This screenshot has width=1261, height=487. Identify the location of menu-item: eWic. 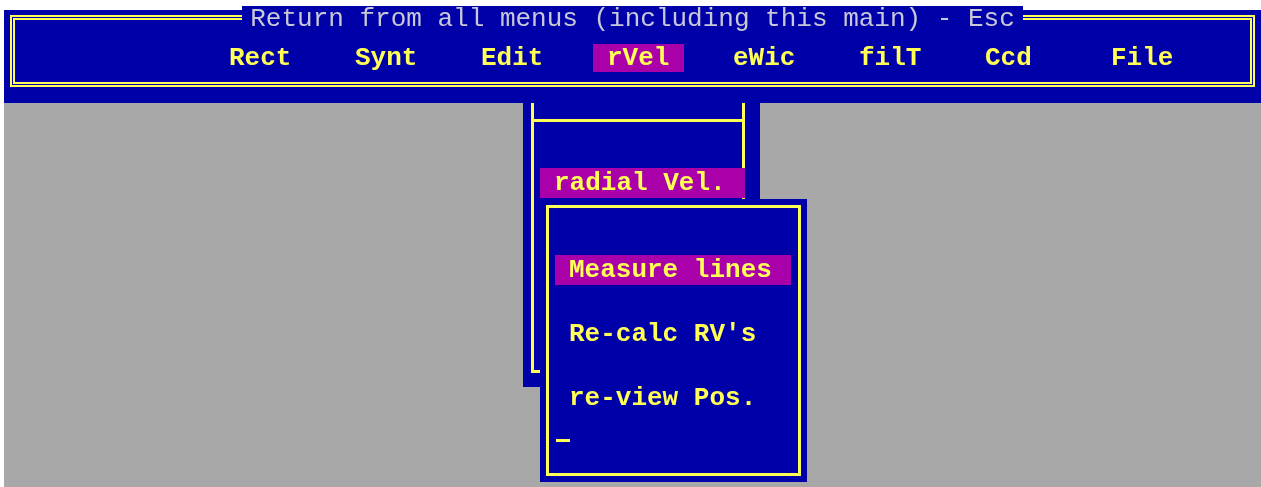
(764, 58).